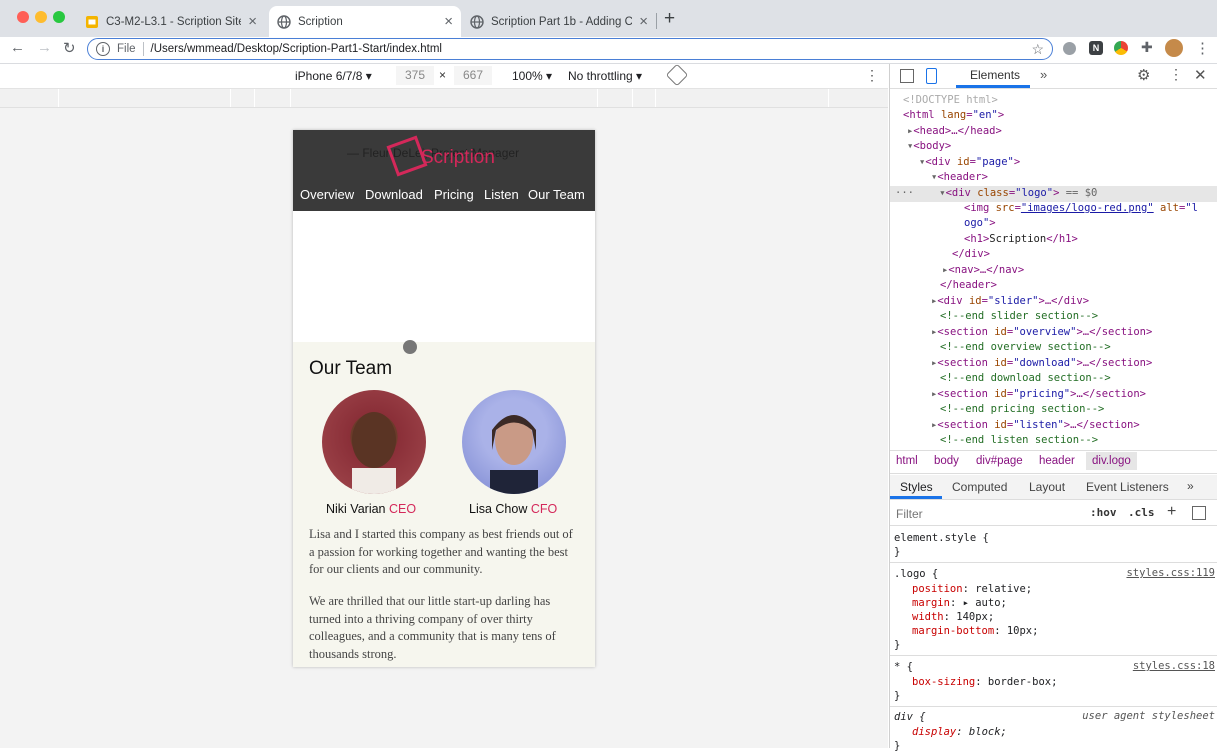  Describe the element at coordinates (23, 17) in the screenshot. I see `close-window-button` at that location.